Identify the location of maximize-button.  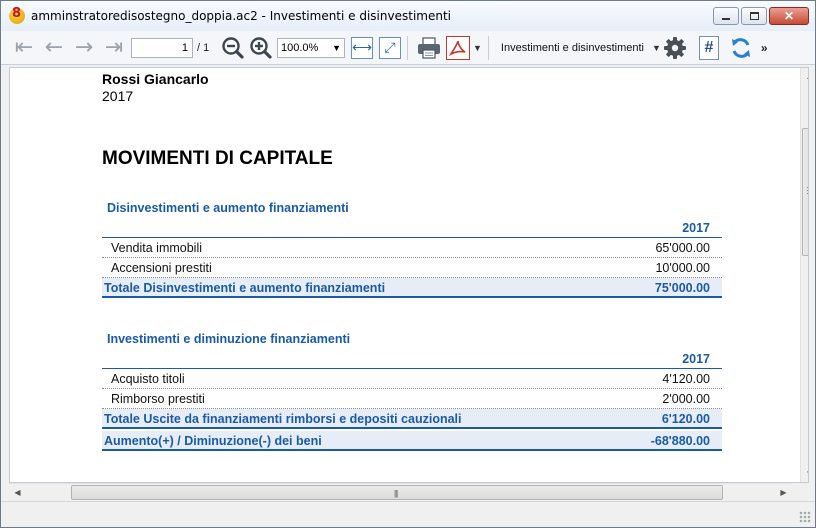
(754, 16).